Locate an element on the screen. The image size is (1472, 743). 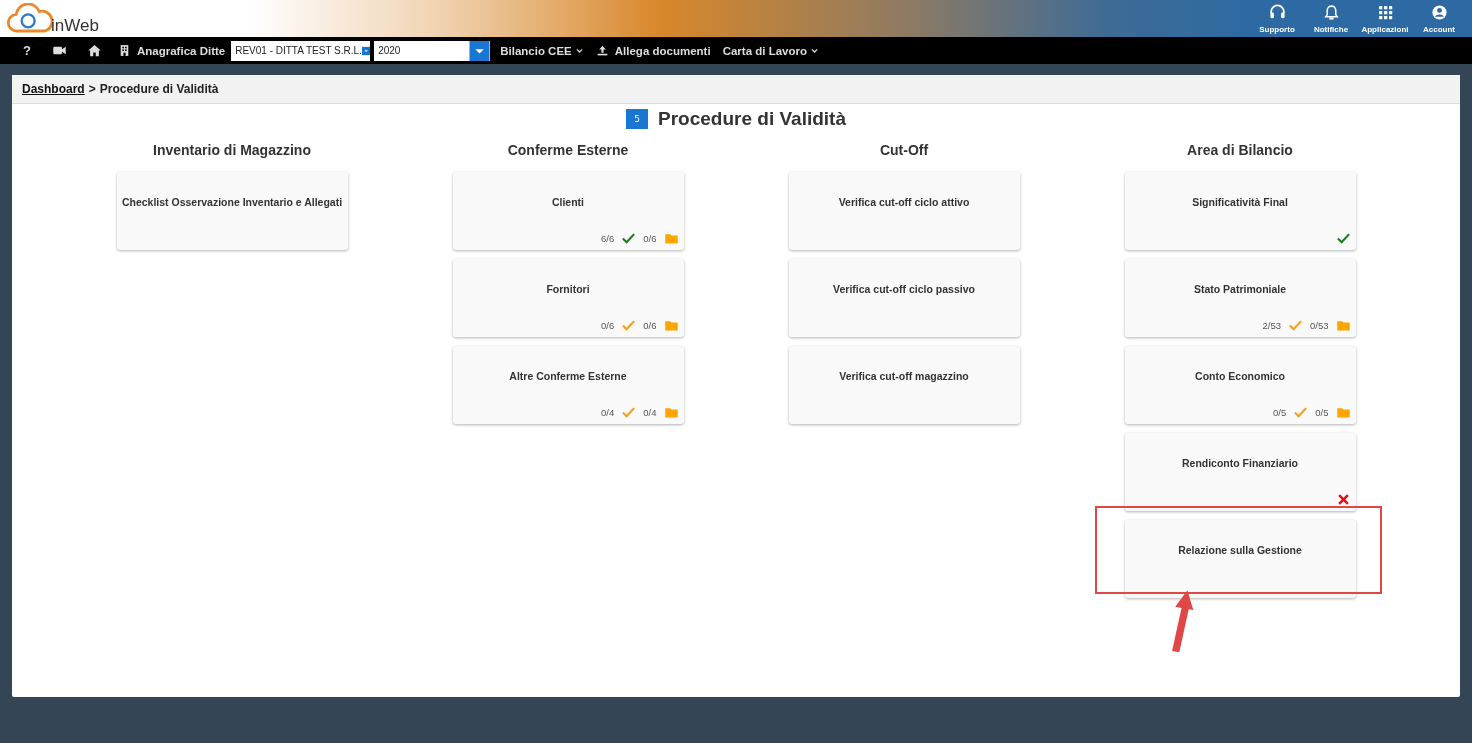
header-action-button: Applicazioni is located at coordinates (1385, 18).